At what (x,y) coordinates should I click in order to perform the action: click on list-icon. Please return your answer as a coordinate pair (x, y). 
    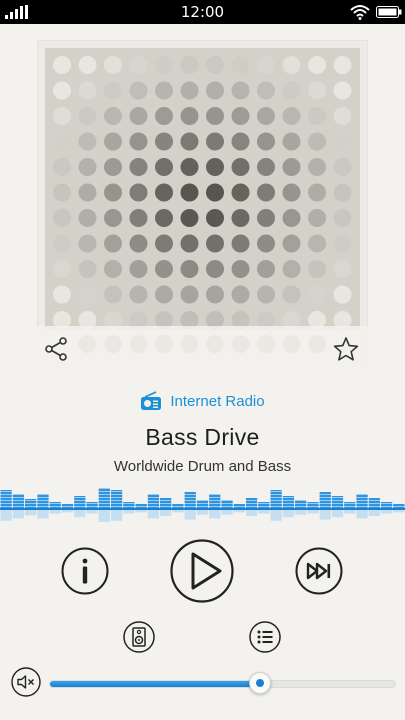
    Looking at the image, I should click on (265, 637).